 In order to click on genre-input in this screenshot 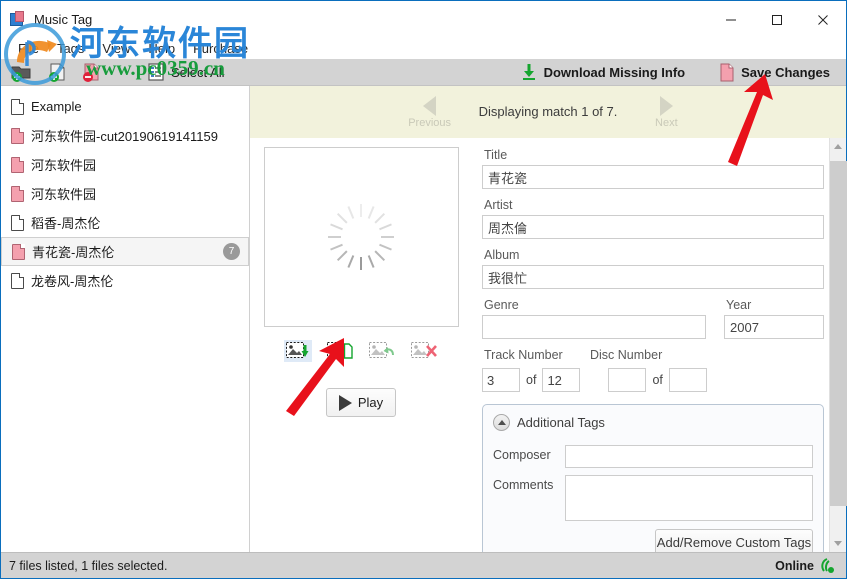, I will do `click(594, 327)`.